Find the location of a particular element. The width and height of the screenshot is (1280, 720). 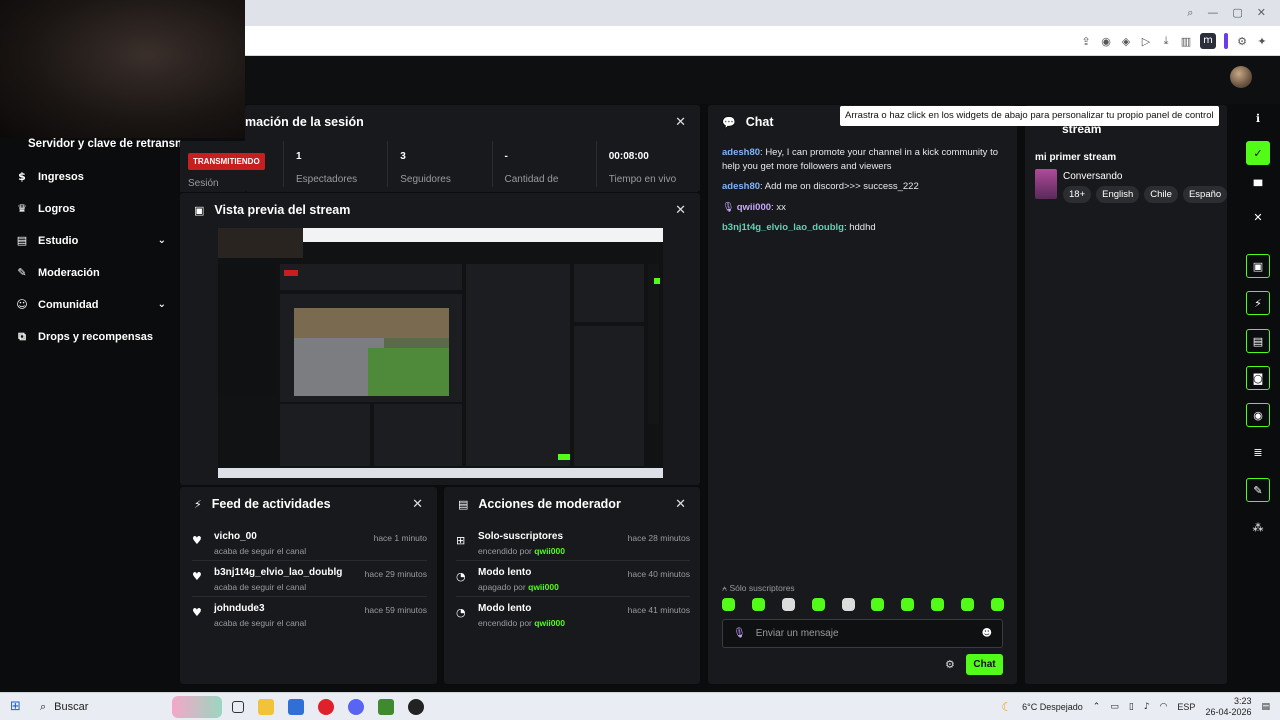

notifications-icon: ▤ is located at coordinates (1265, 707).